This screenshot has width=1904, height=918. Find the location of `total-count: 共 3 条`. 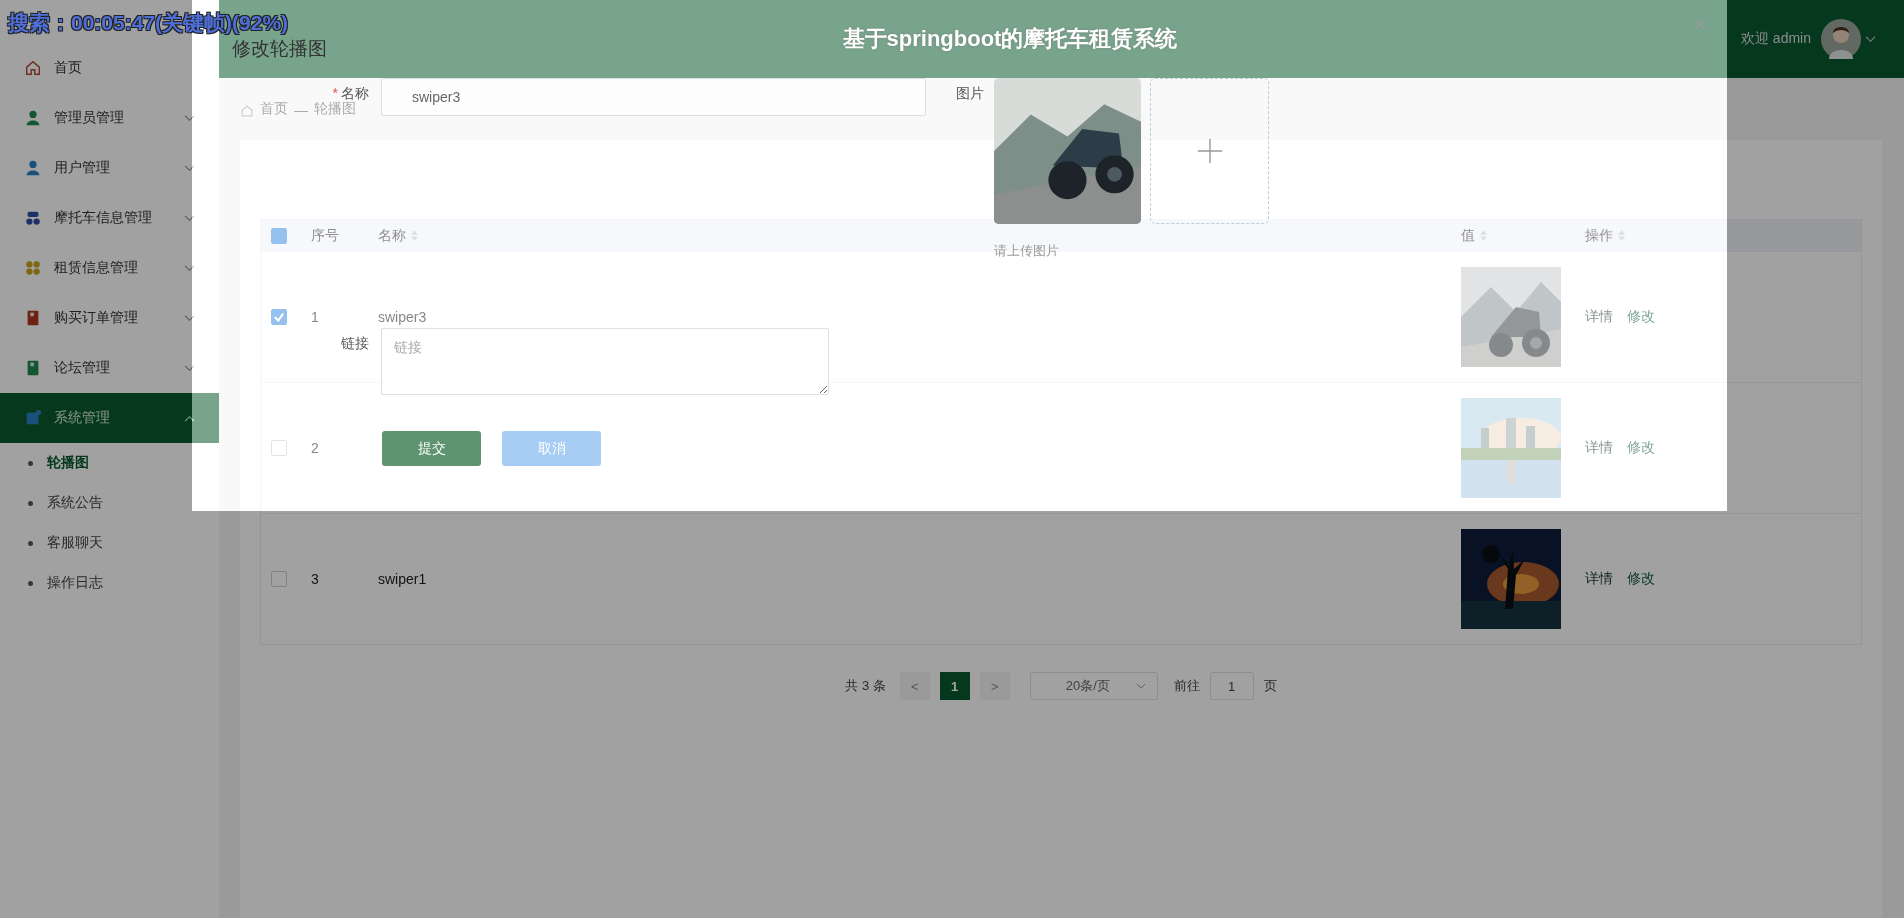

total-count: 共 3 条 is located at coordinates (865, 686).